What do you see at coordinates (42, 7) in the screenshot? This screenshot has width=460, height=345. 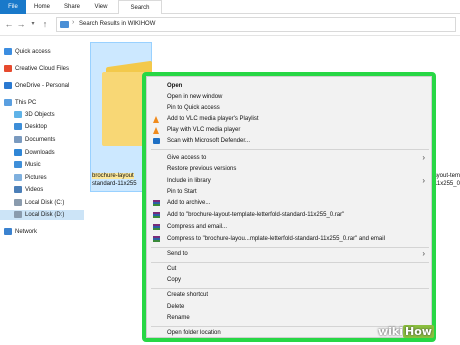 I see `tab-home: Home` at bounding box center [42, 7].